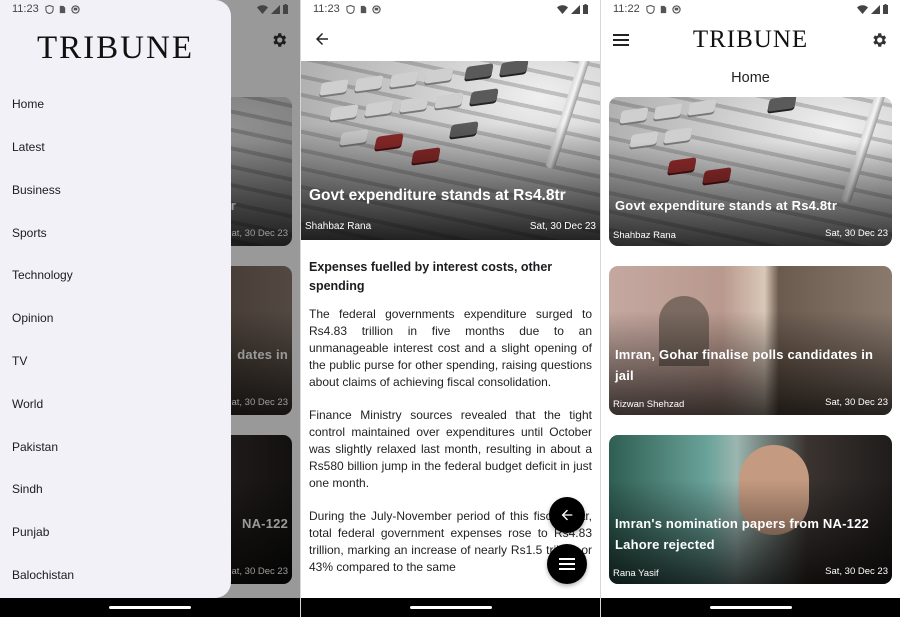  What do you see at coordinates (30, 532) in the screenshot?
I see `drawer-item-punjab: Punjab` at bounding box center [30, 532].